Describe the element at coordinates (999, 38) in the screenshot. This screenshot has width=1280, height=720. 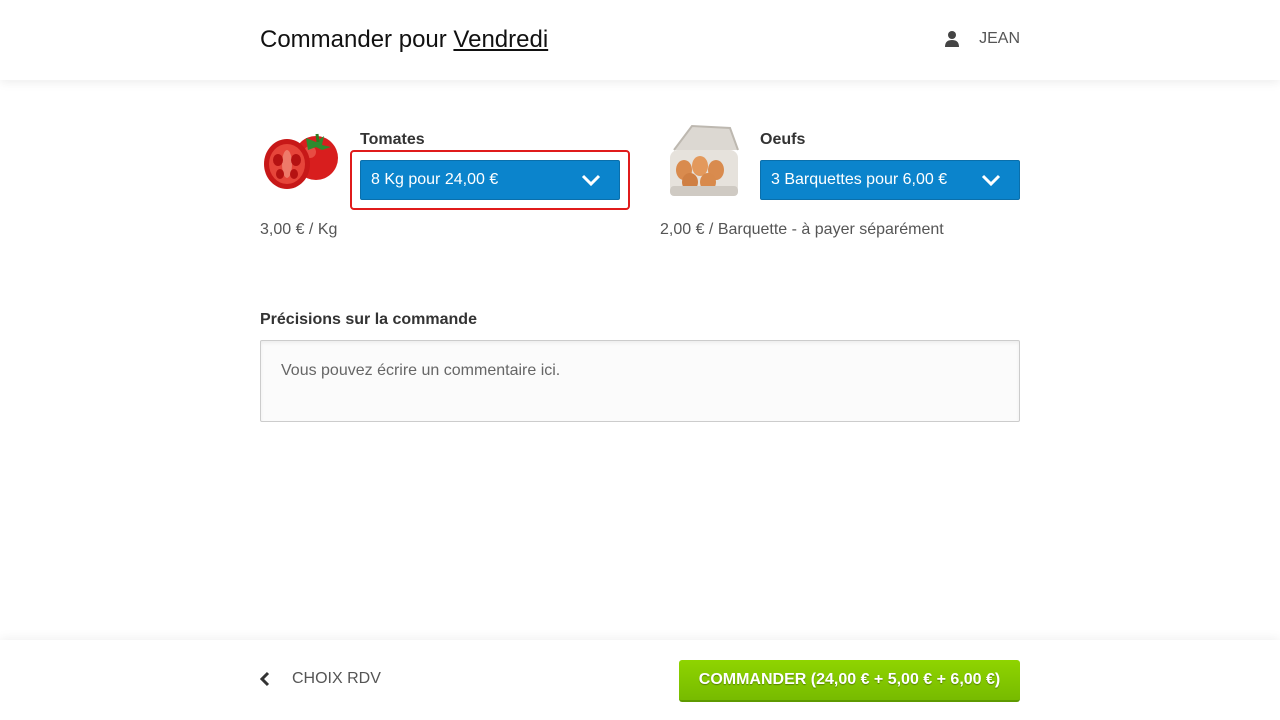
I see `user-name: JEAN` at that location.